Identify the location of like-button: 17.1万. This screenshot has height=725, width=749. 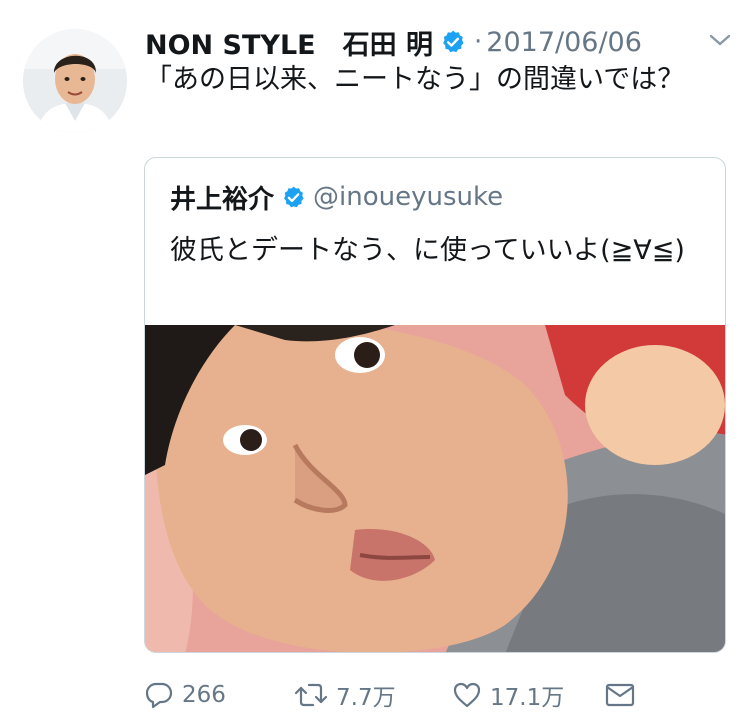
(508, 695).